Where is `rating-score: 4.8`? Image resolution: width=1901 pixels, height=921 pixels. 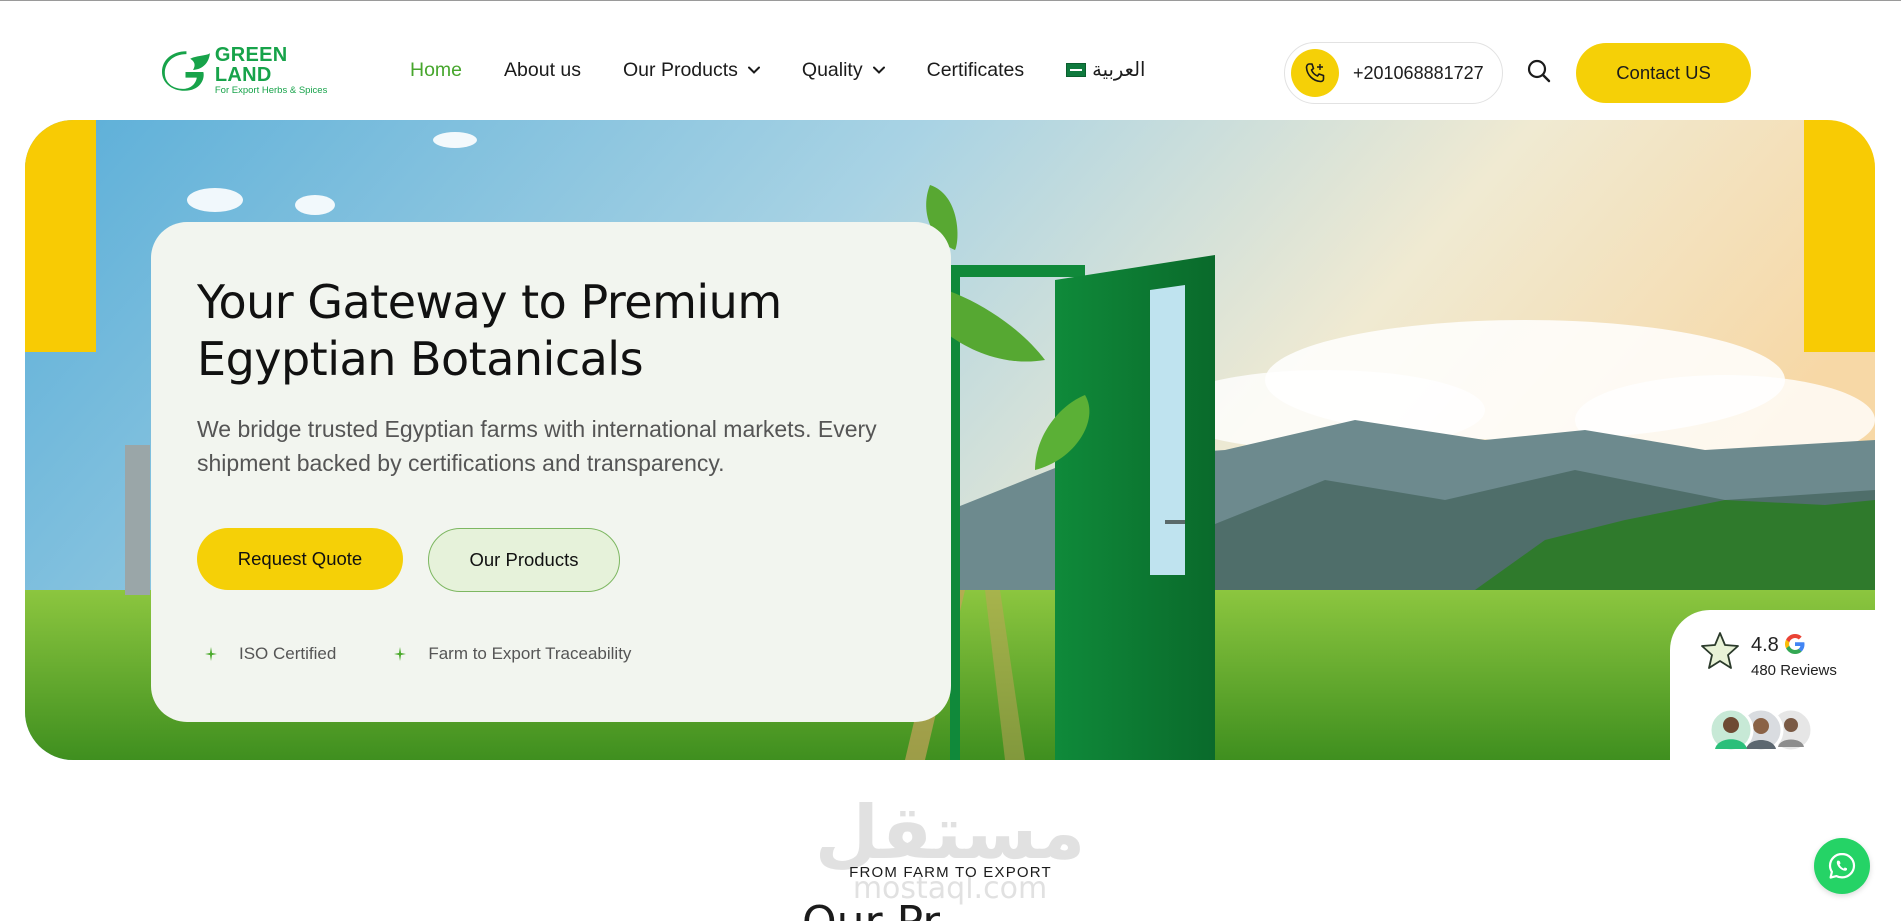
rating-score: 4.8 is located at coordinates (1765, 645).